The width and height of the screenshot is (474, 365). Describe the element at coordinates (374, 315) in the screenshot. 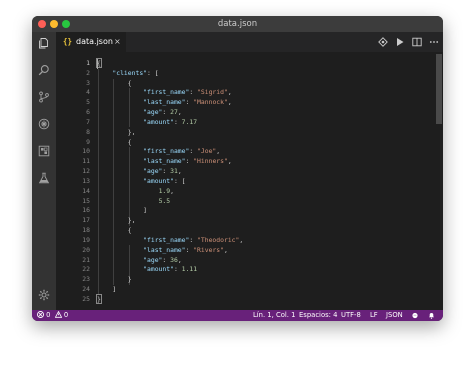

I see `eol-setting: LF` at that location.